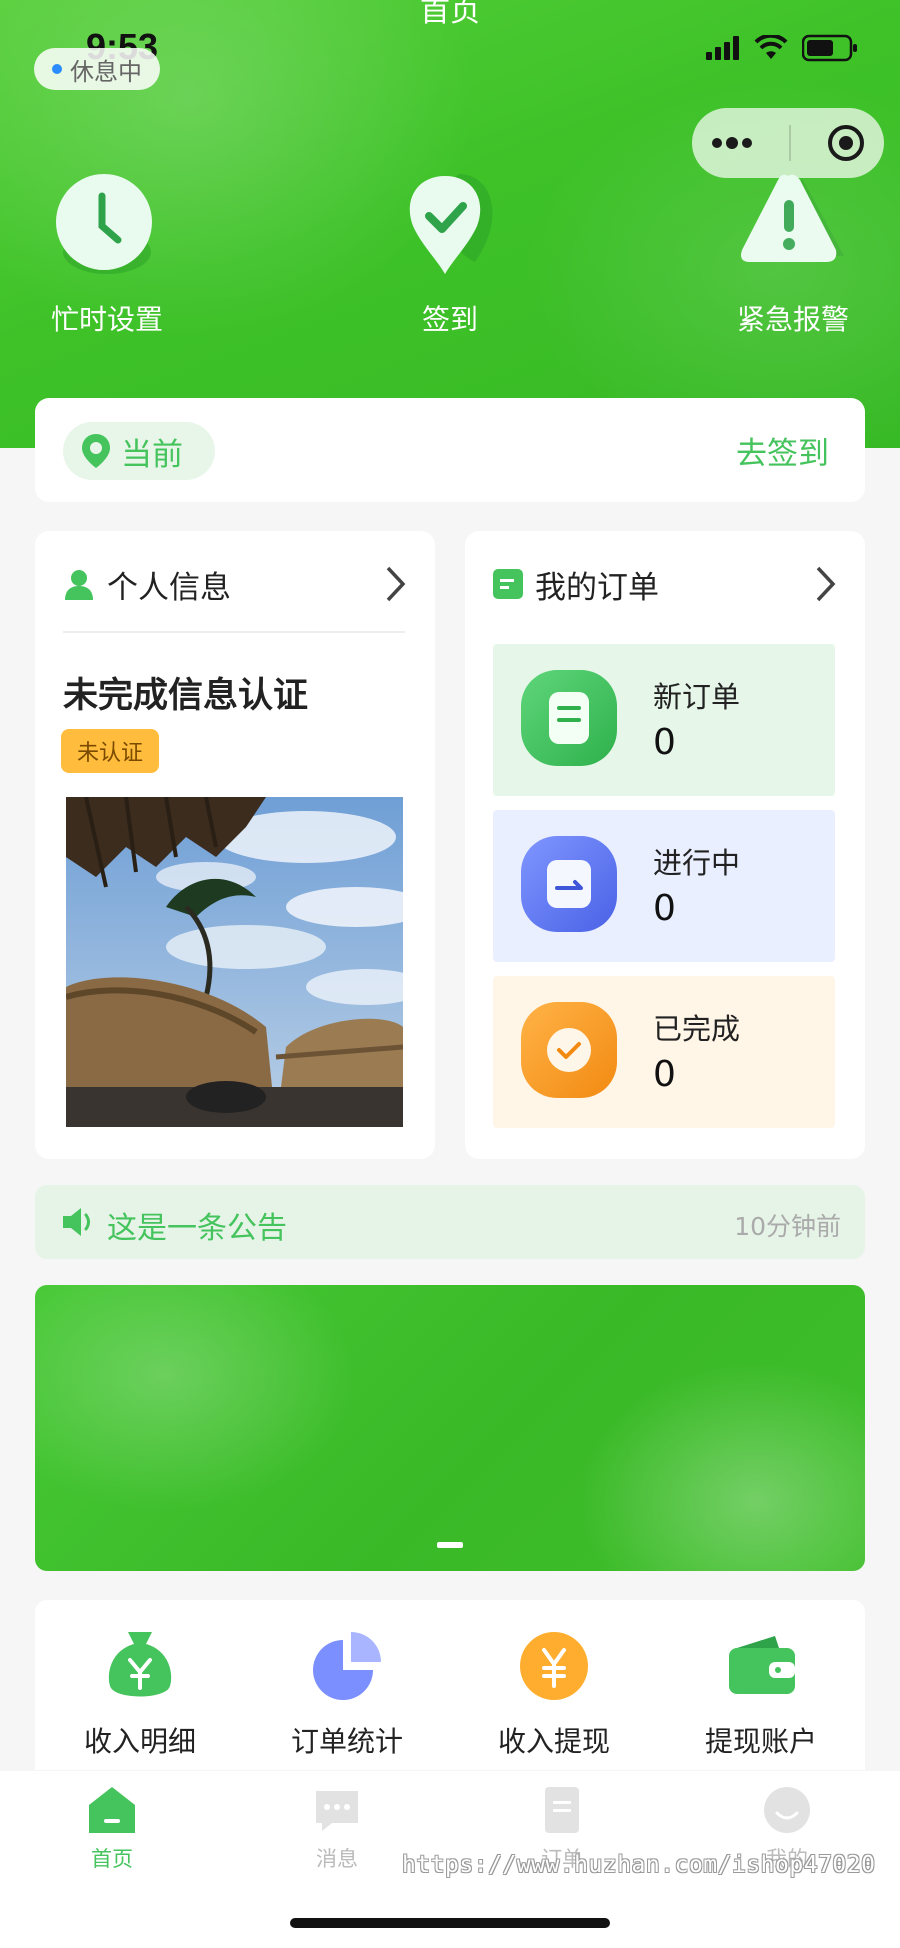 This screenshot has height=1948, width=900. I want to click on unverified-badge: 未认证, so click(110, 751).